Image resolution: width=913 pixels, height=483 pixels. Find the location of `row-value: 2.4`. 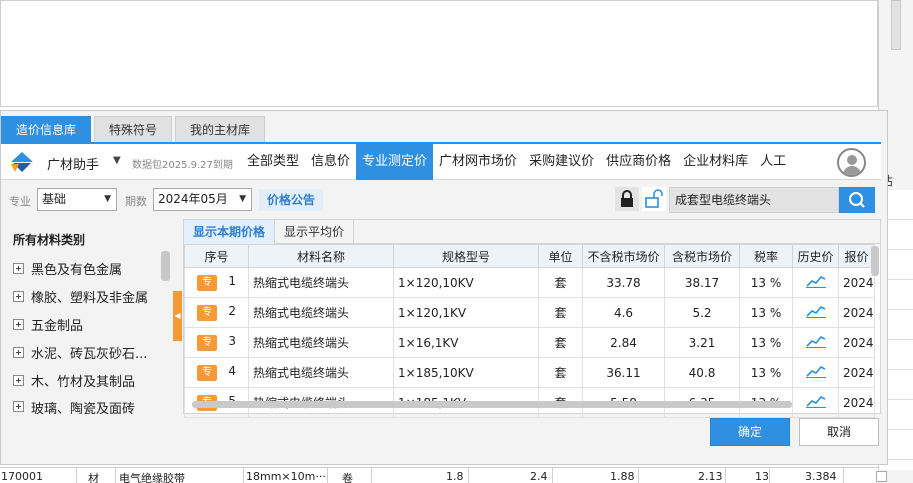

row-value: 2.4 is located at coordinates (539, 476).